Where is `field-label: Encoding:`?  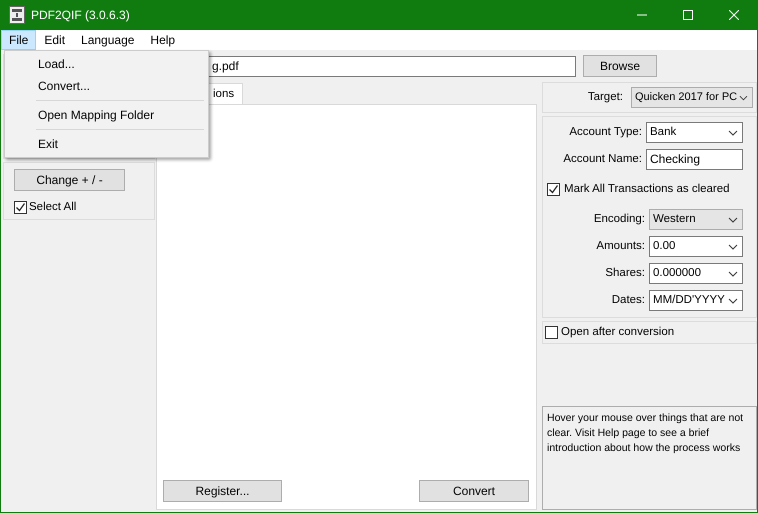 field-label: Encoding: is located at coordinates (618, 220).